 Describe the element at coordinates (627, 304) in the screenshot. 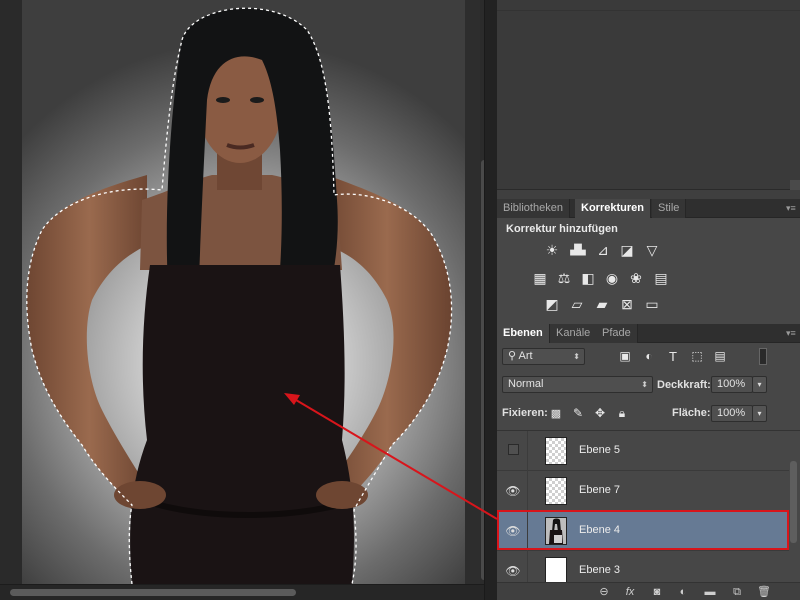

I see `selective-color-icon: ⊠` at that location.